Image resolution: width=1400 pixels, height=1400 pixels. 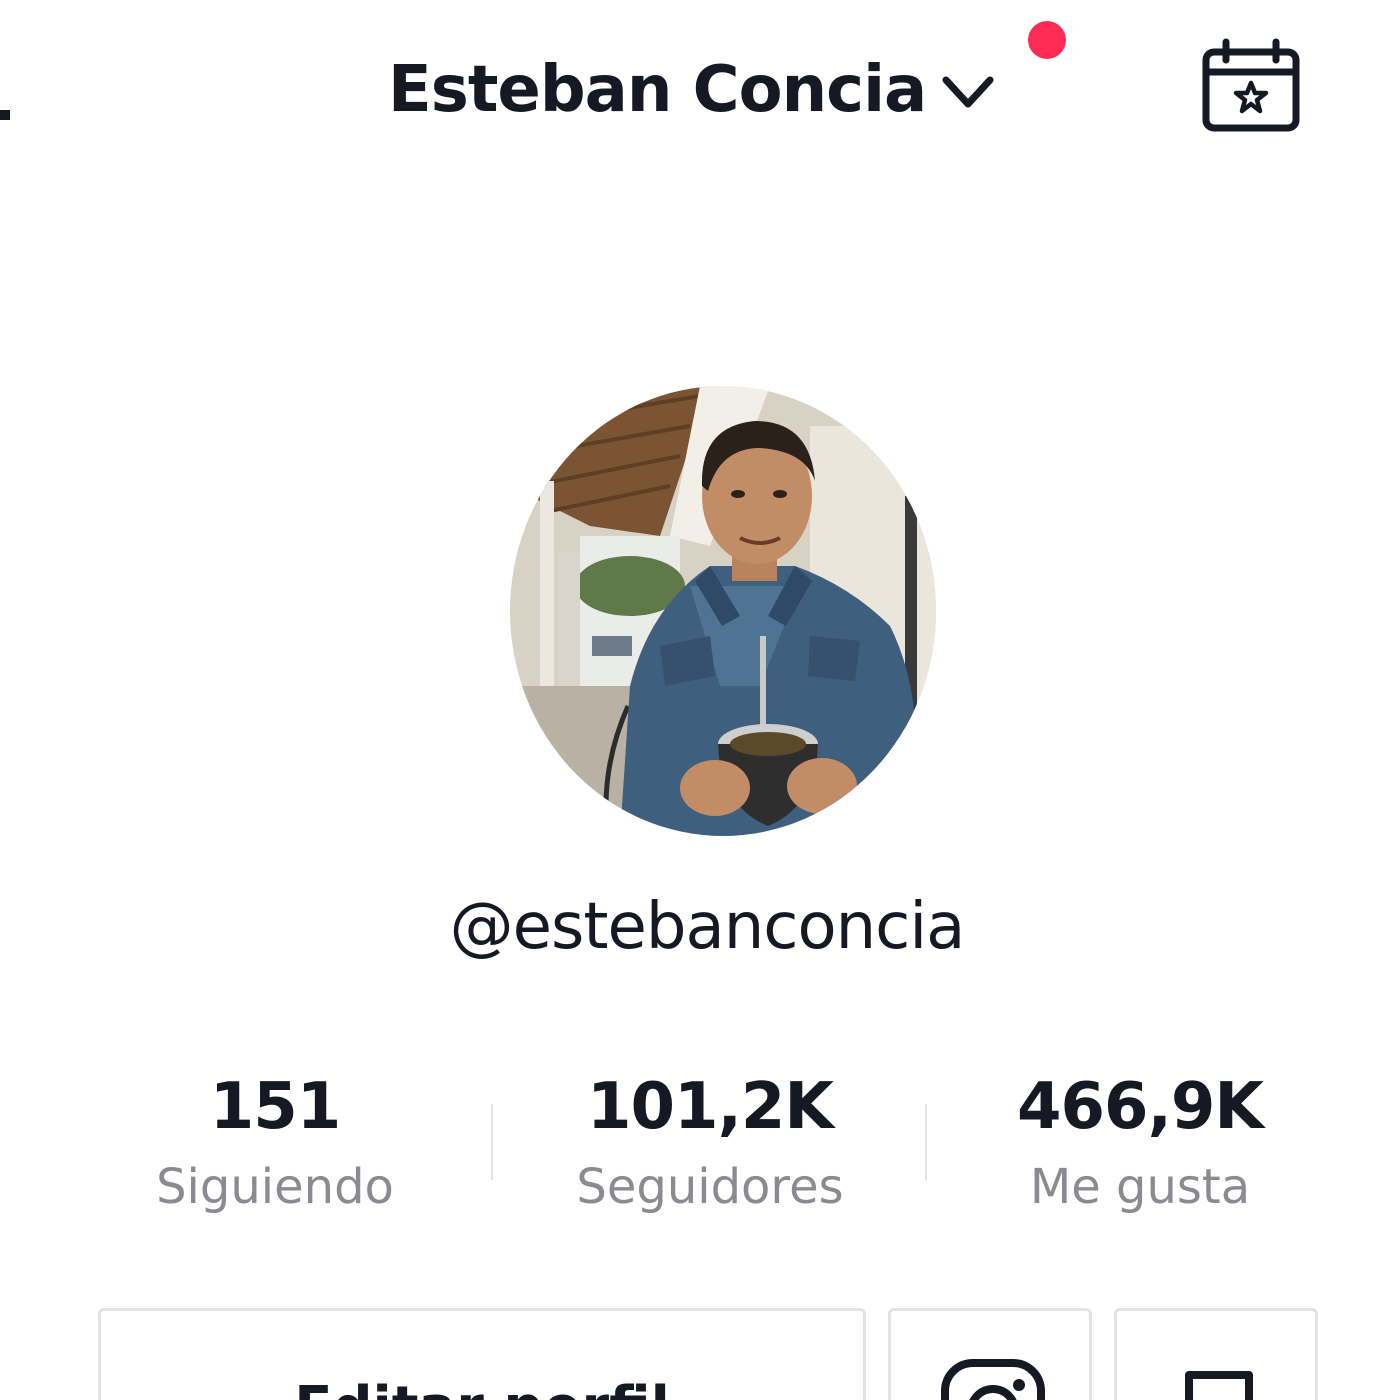 I want to click on back-icon-fragment, so click(x=5, y=115).